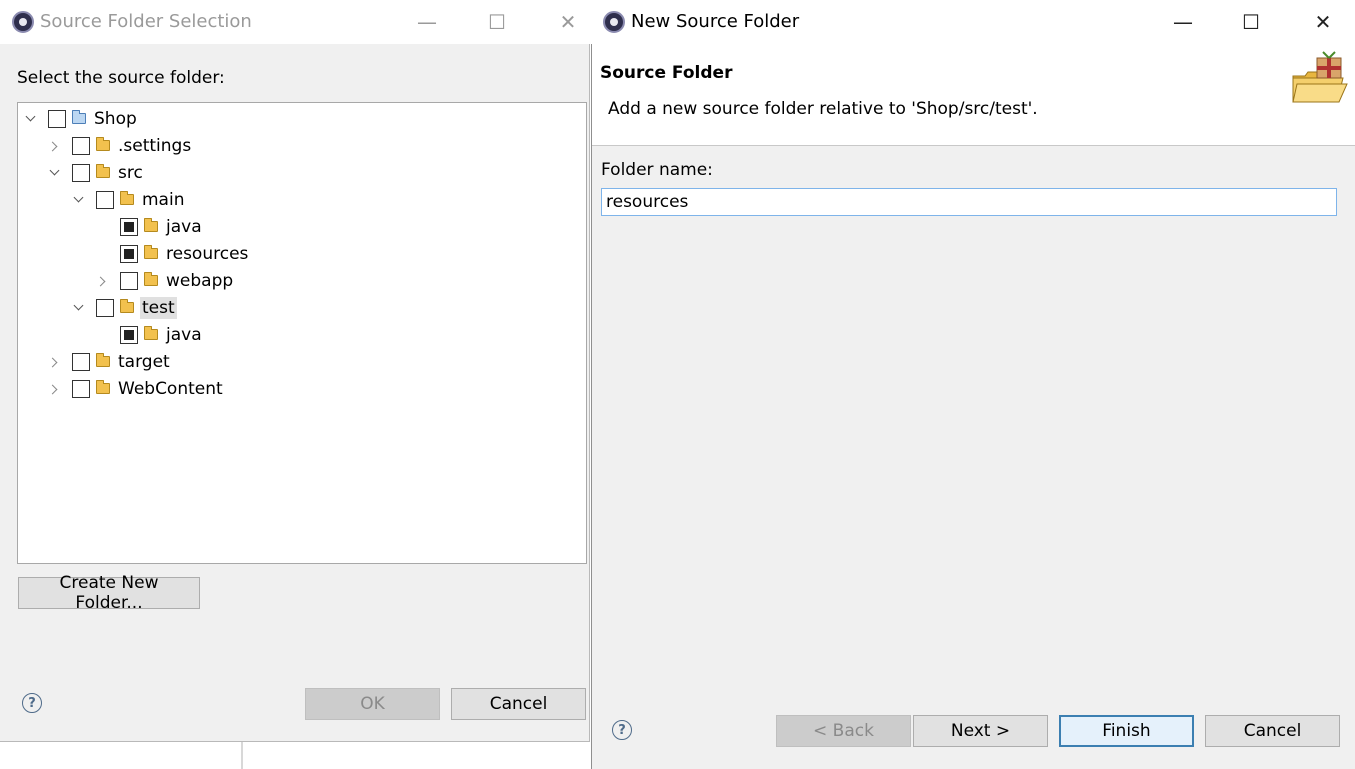  I want to click on wizard-header, so click(973, 95).